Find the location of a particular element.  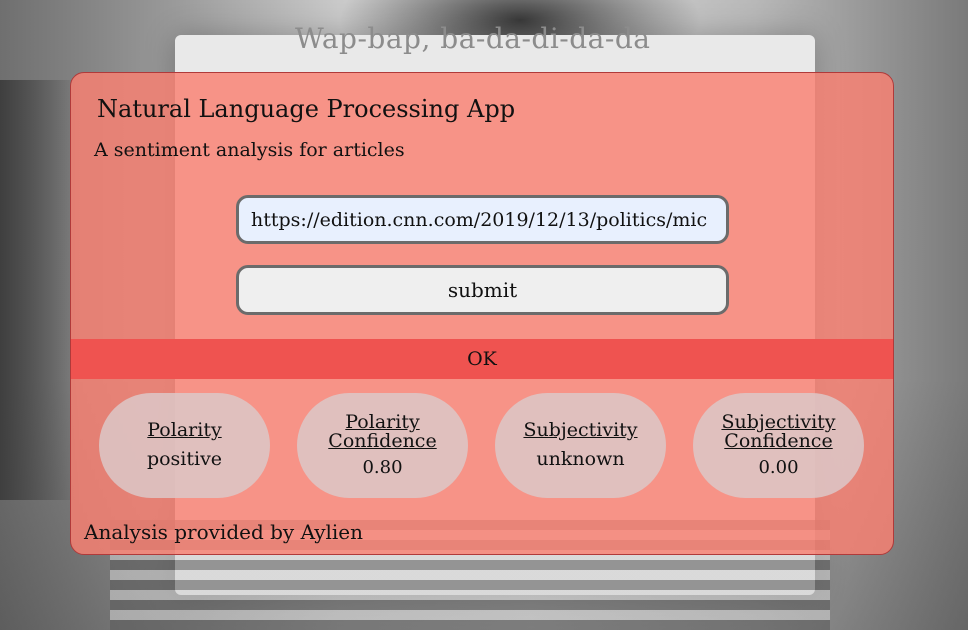

subjectivity-label: Subjectivity is located at coordinates (580, 430).